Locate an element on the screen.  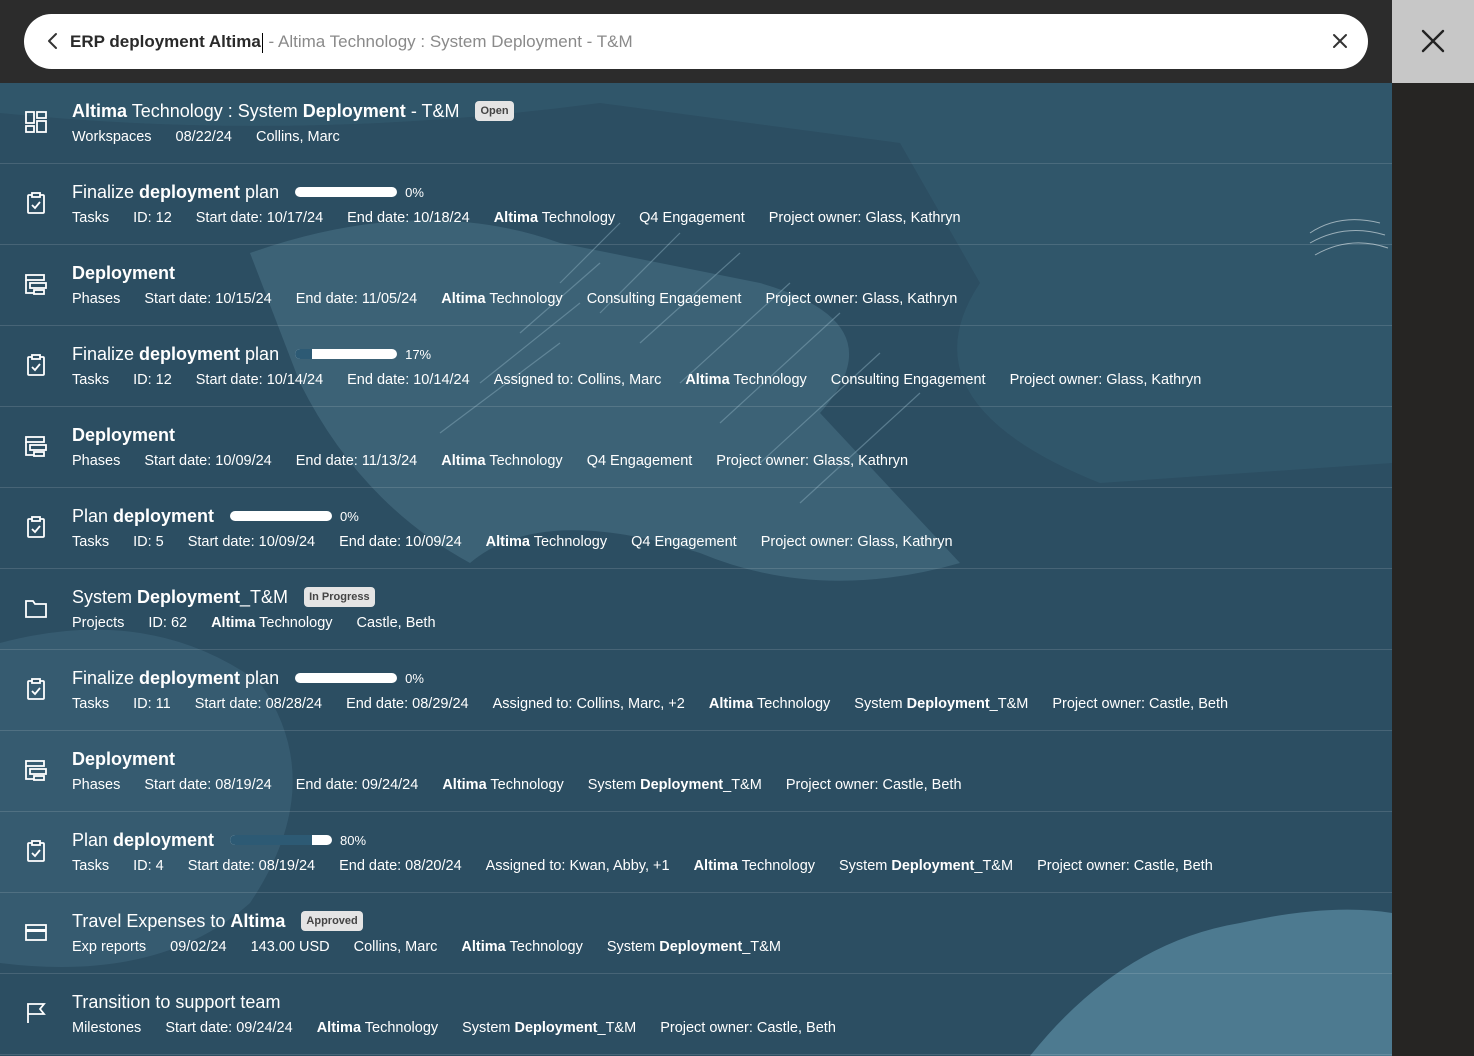
meta-text: ID: 62 is located at coordinates (168, 623).